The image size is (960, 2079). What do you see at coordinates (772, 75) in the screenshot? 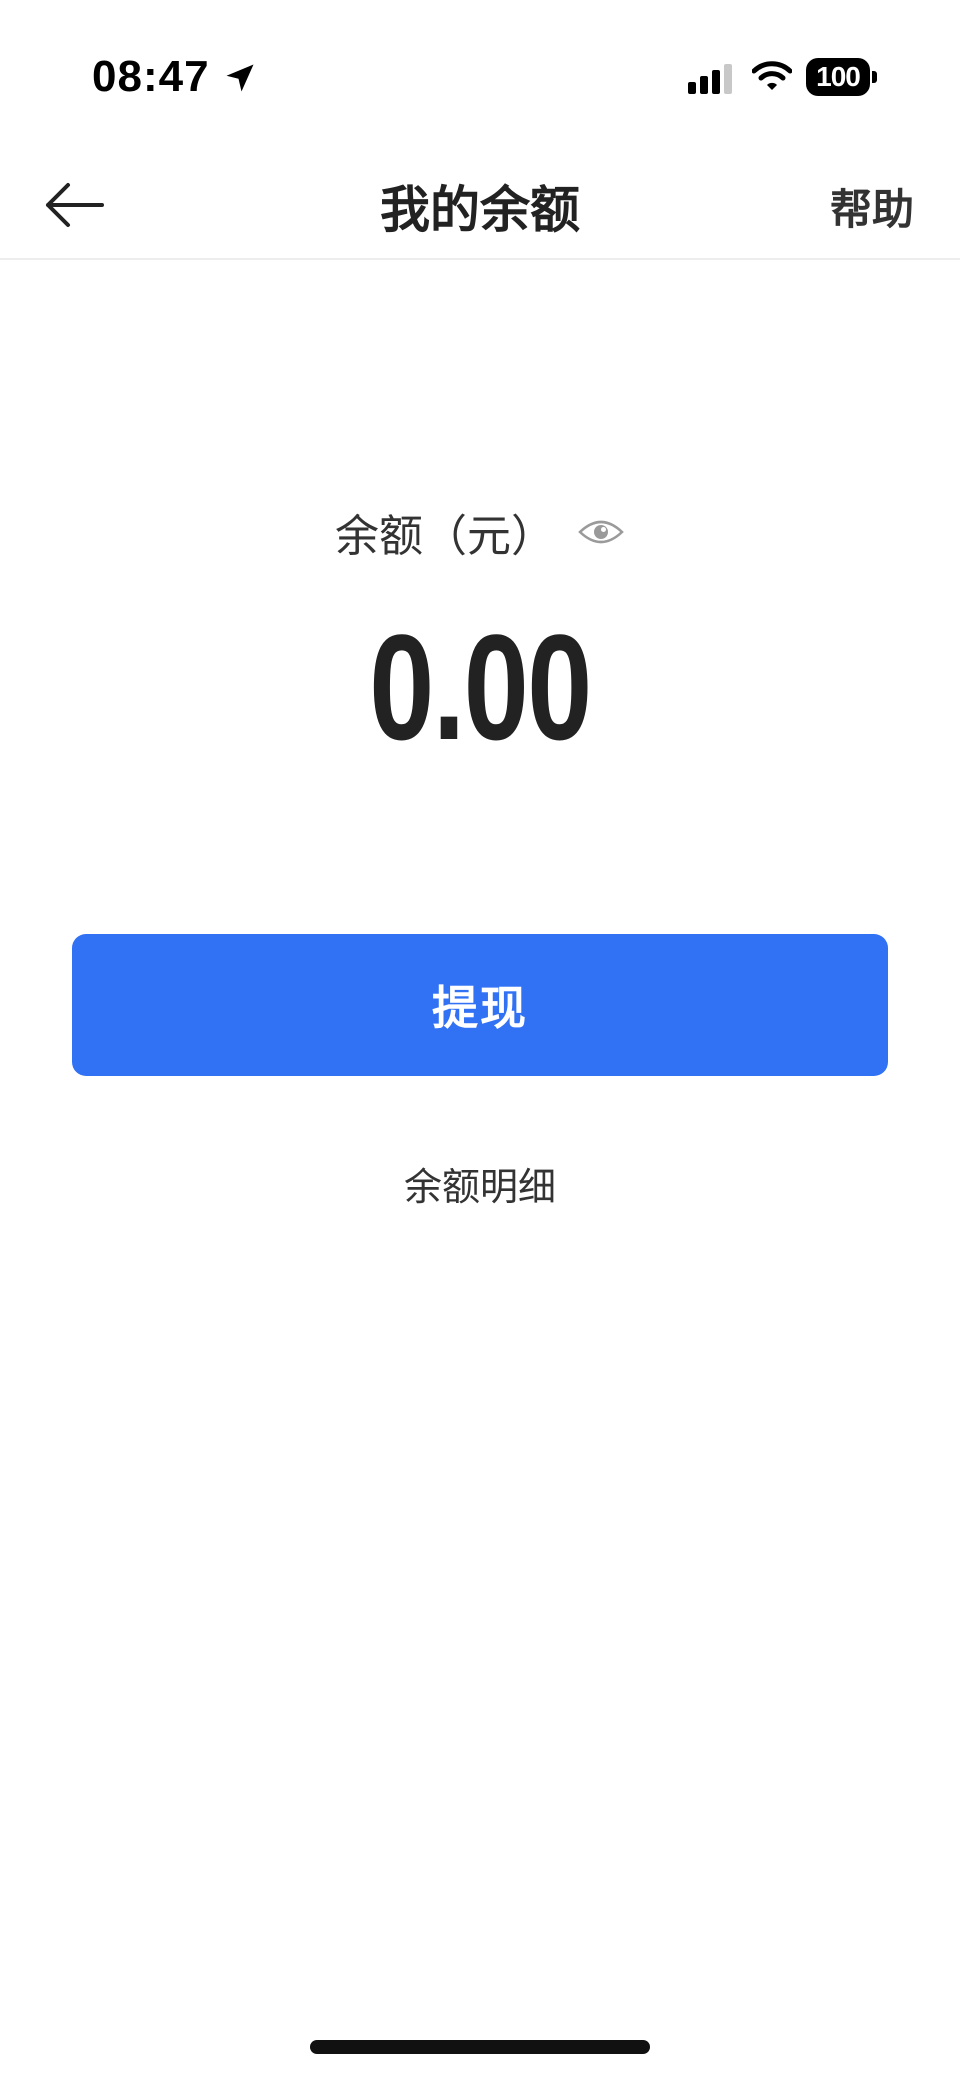
I see `wifi-icon` at bounding box center [772, 75].